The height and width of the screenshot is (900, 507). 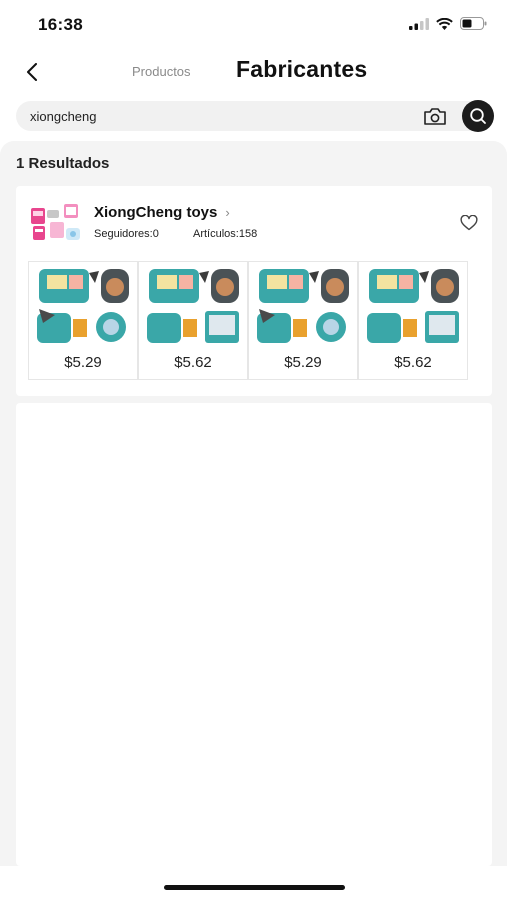 I want to click on camera-icon, so click(x=435, y=116).